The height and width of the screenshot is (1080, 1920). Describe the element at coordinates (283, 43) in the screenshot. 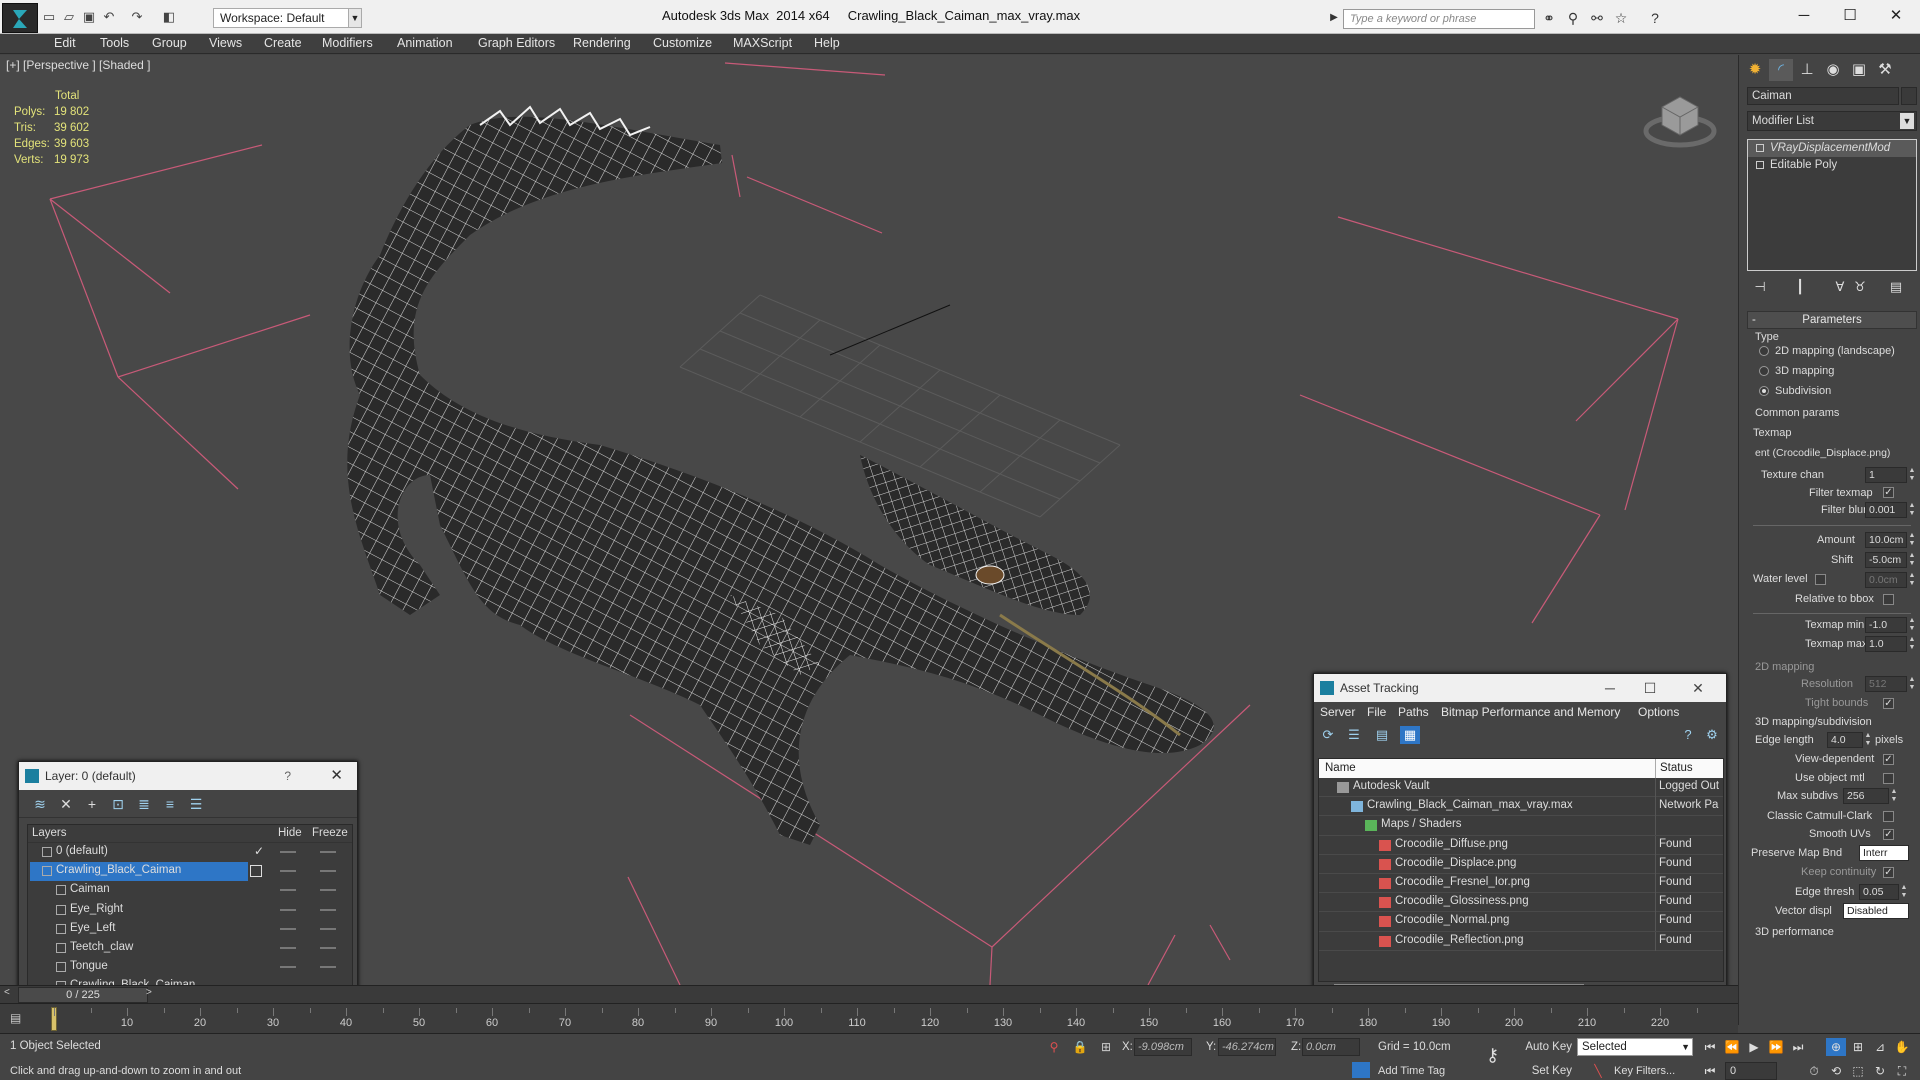

I see `menu-create: Create` at that location.